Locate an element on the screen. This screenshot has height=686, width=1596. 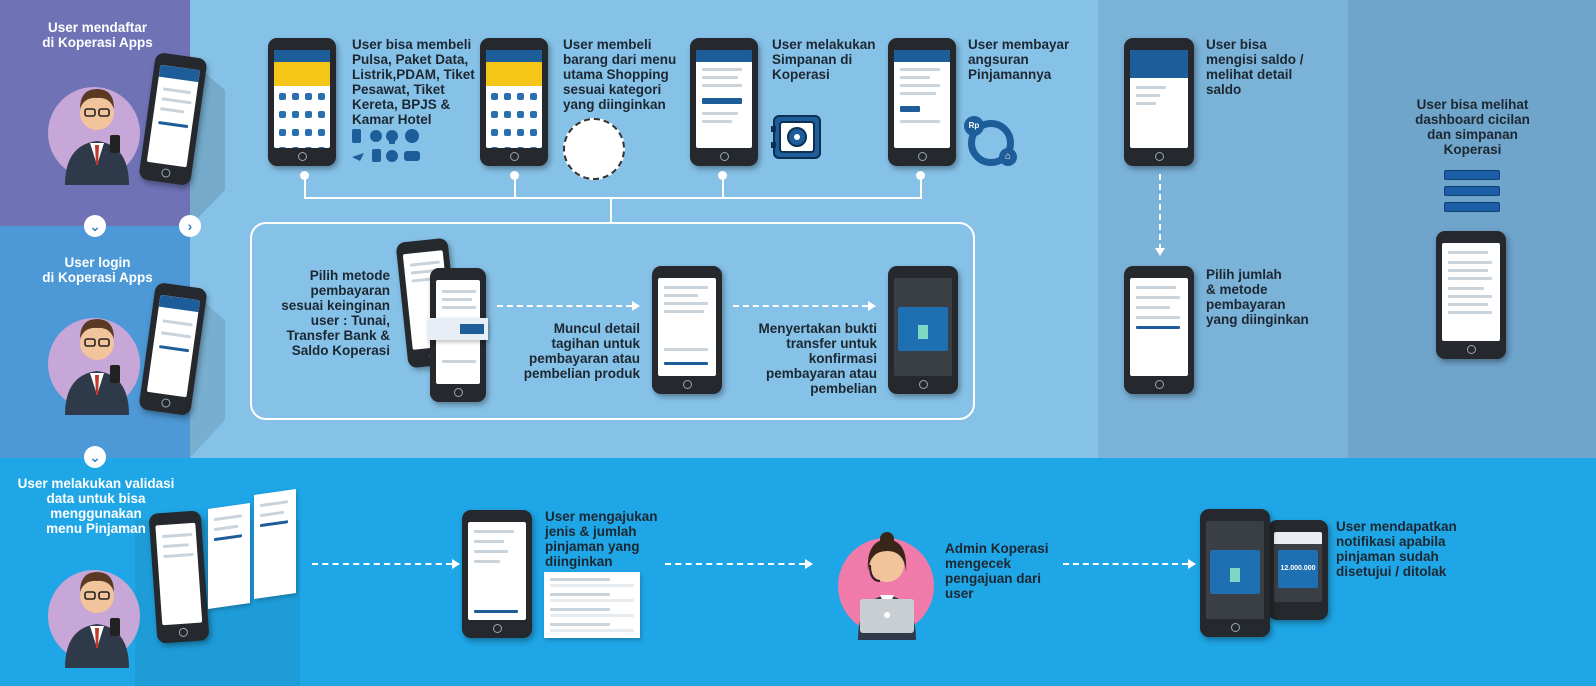
ppob-icons is located at coordinates (386, 145).